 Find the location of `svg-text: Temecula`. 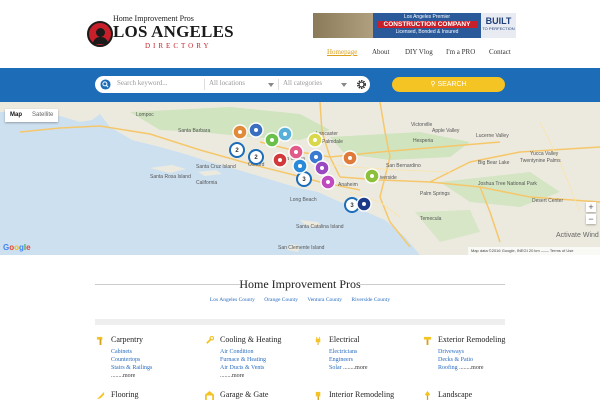

svg-text: Temecula is located at coordinates (431, 219).